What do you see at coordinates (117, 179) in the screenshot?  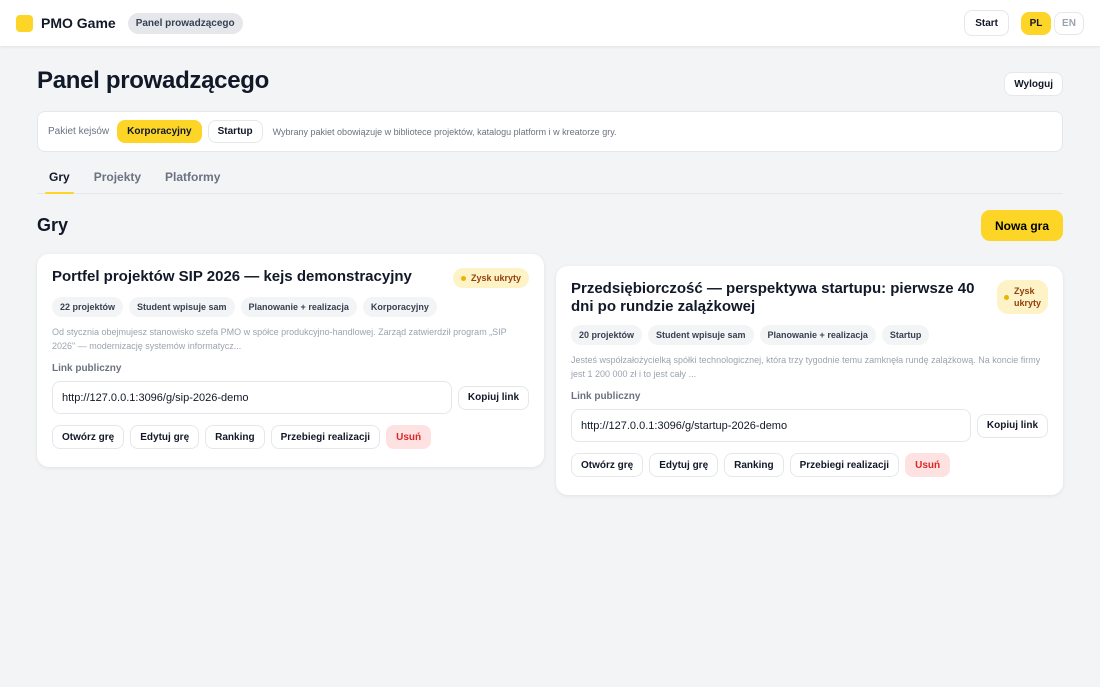 I see `tab-projekty: Projekty` at bounding box center [117, 179].